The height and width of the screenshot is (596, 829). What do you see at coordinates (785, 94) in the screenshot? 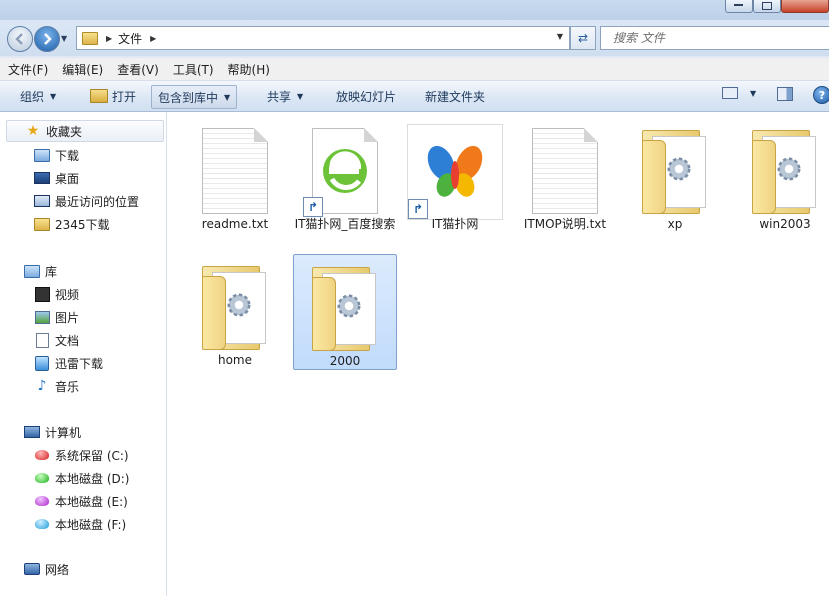
I see `preview-pane-icon` at bounding box center [785, 94].